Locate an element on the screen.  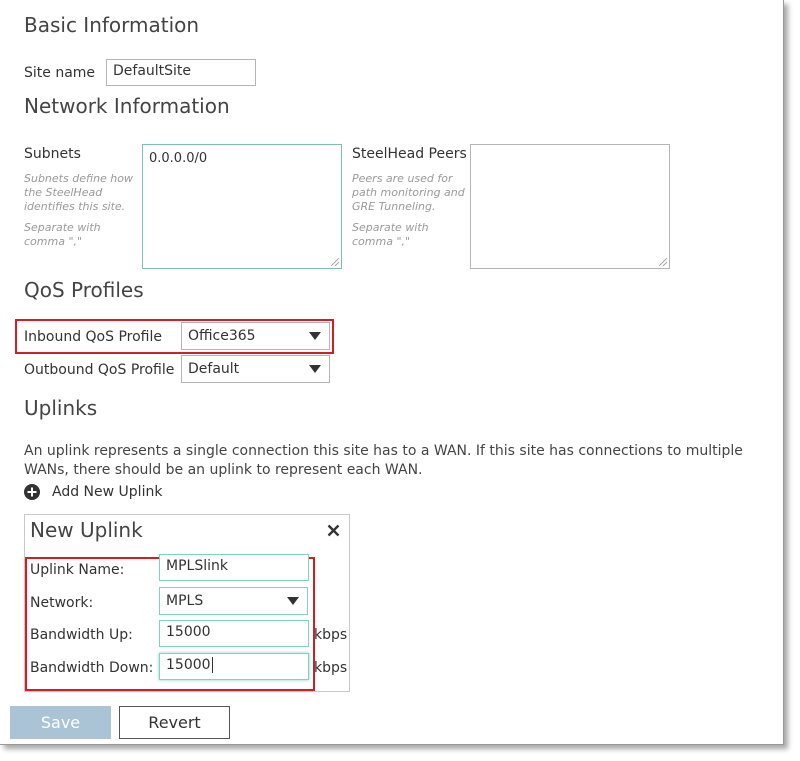
inbound-qos-label: Inbound QoS Profile is located at coordinates (93, 337).